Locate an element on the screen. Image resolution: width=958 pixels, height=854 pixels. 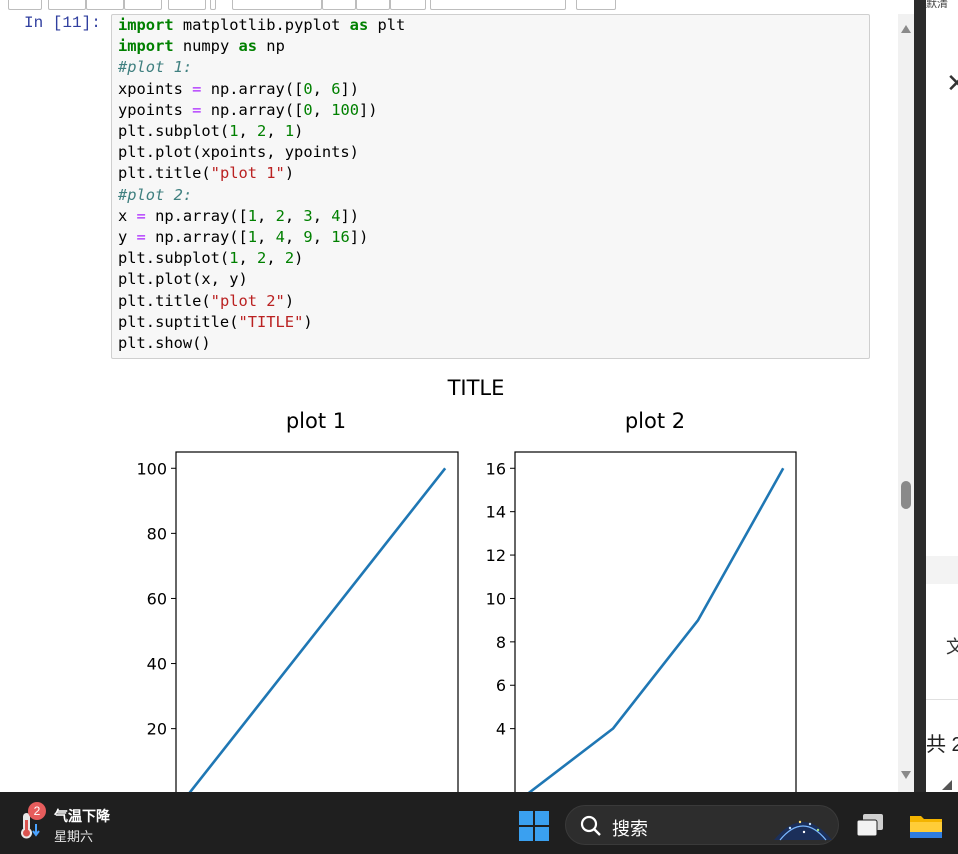
code-token: np is located at coordinates (271, 46).